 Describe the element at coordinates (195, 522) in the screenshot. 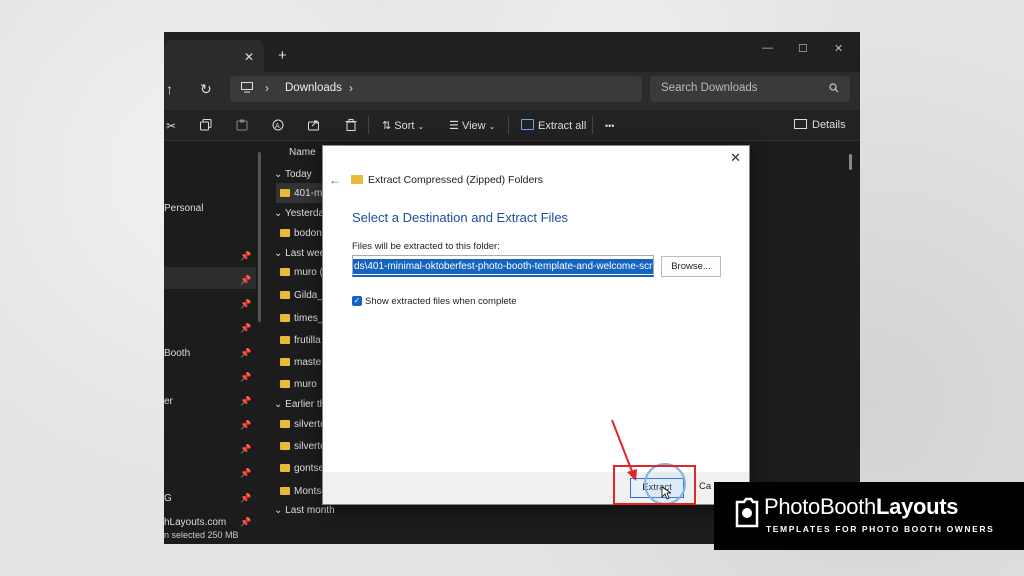

I see `sidebar-item-layouts: hLayouts.com` at that location.